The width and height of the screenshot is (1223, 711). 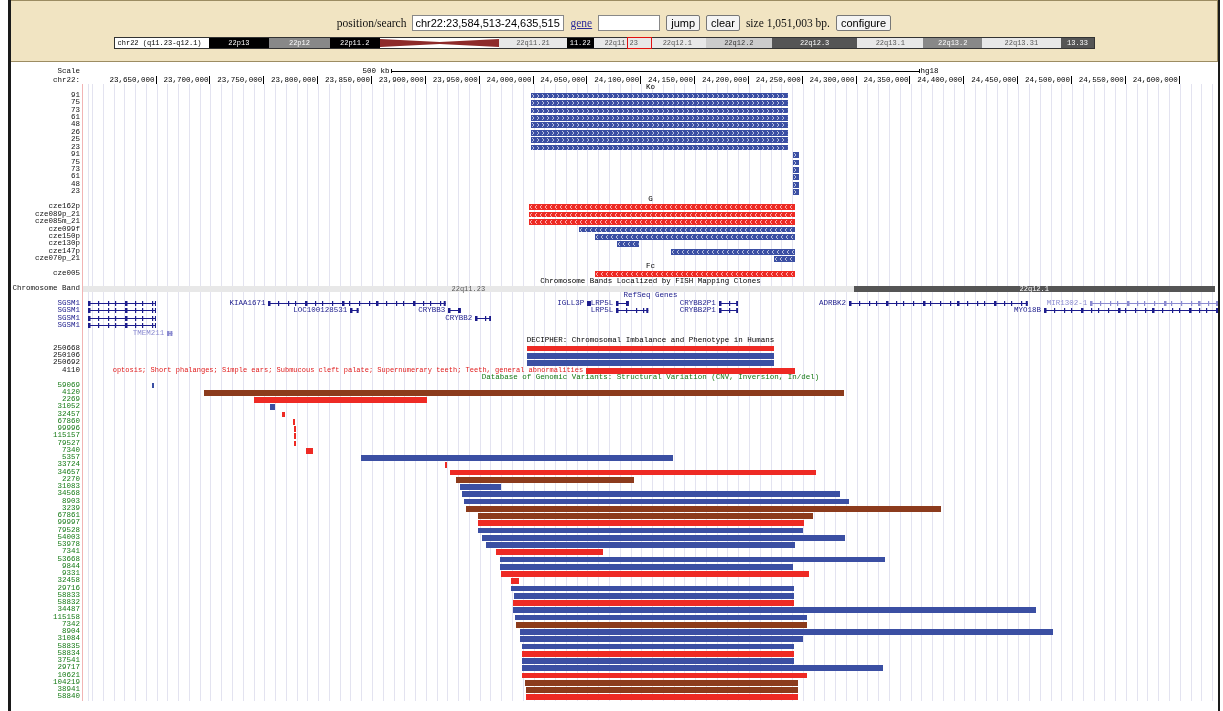 I want to click on gene-link: gene, so click(x=581, y=23).